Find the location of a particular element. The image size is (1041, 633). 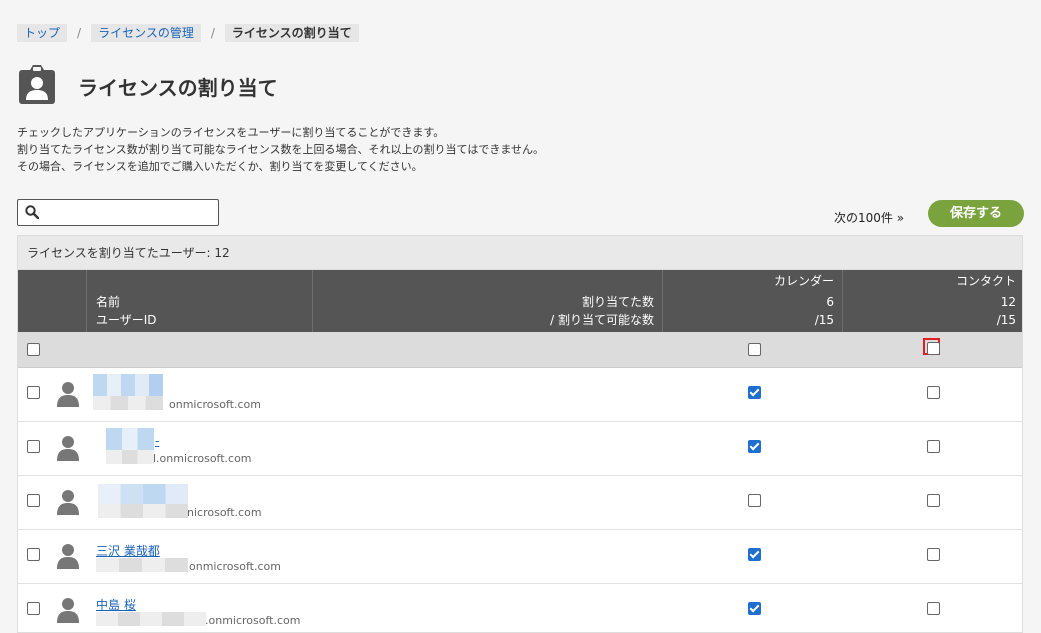

user-name-link: 三沢 業哉都 is located at coordinates (128, 550).